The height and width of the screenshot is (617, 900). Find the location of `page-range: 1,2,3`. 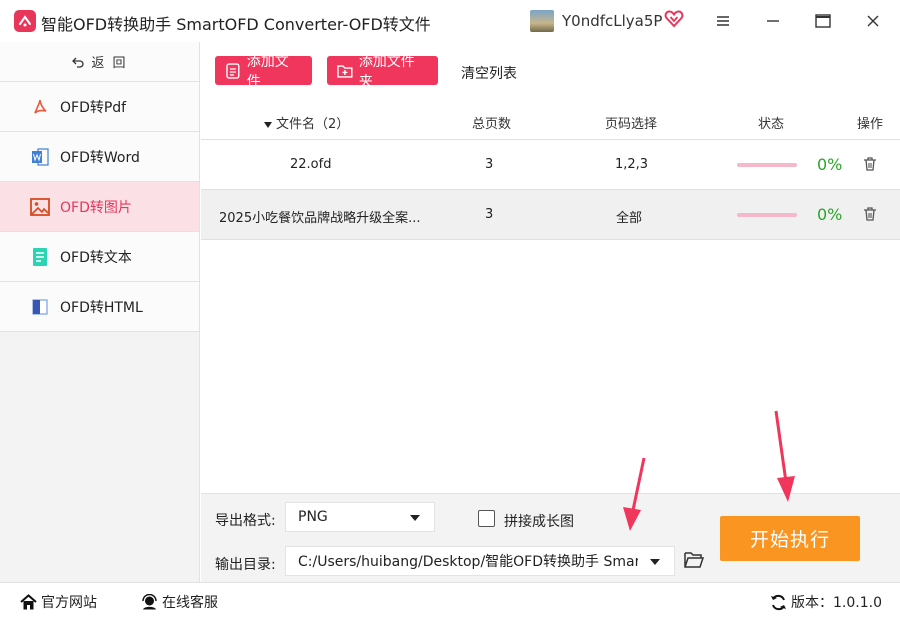

page-range: 1,2,3 is located at coordinates (631, 164).